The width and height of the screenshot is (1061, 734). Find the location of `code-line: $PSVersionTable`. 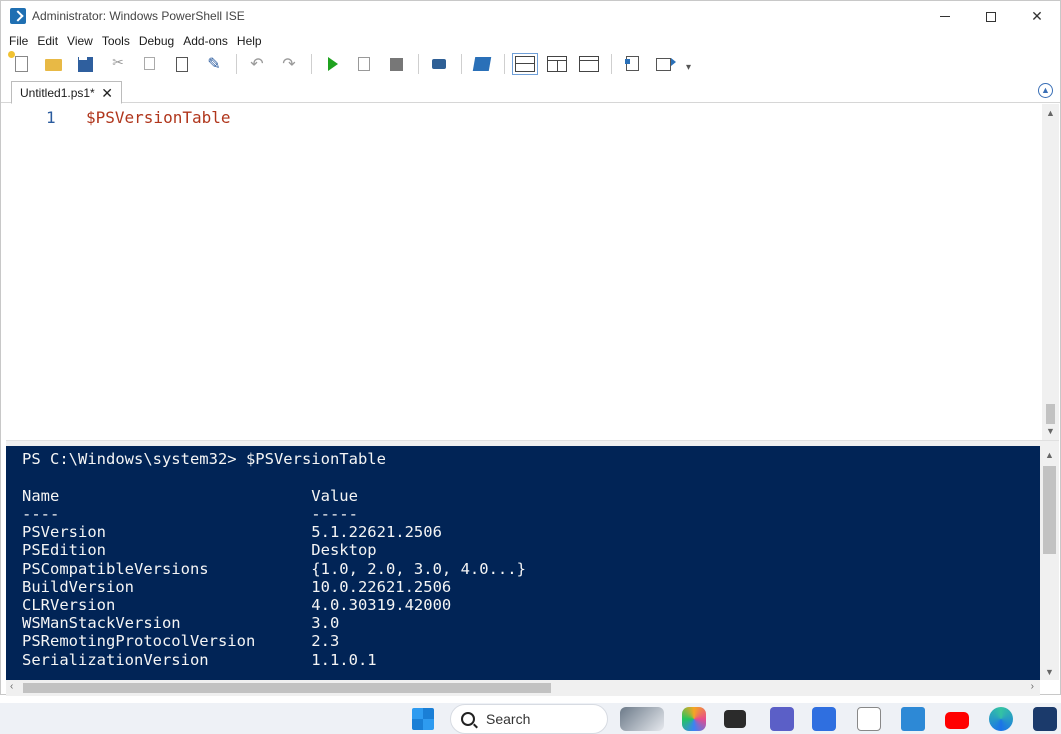

code-line: $PSVersionTable is located at coordinates (158, 117).